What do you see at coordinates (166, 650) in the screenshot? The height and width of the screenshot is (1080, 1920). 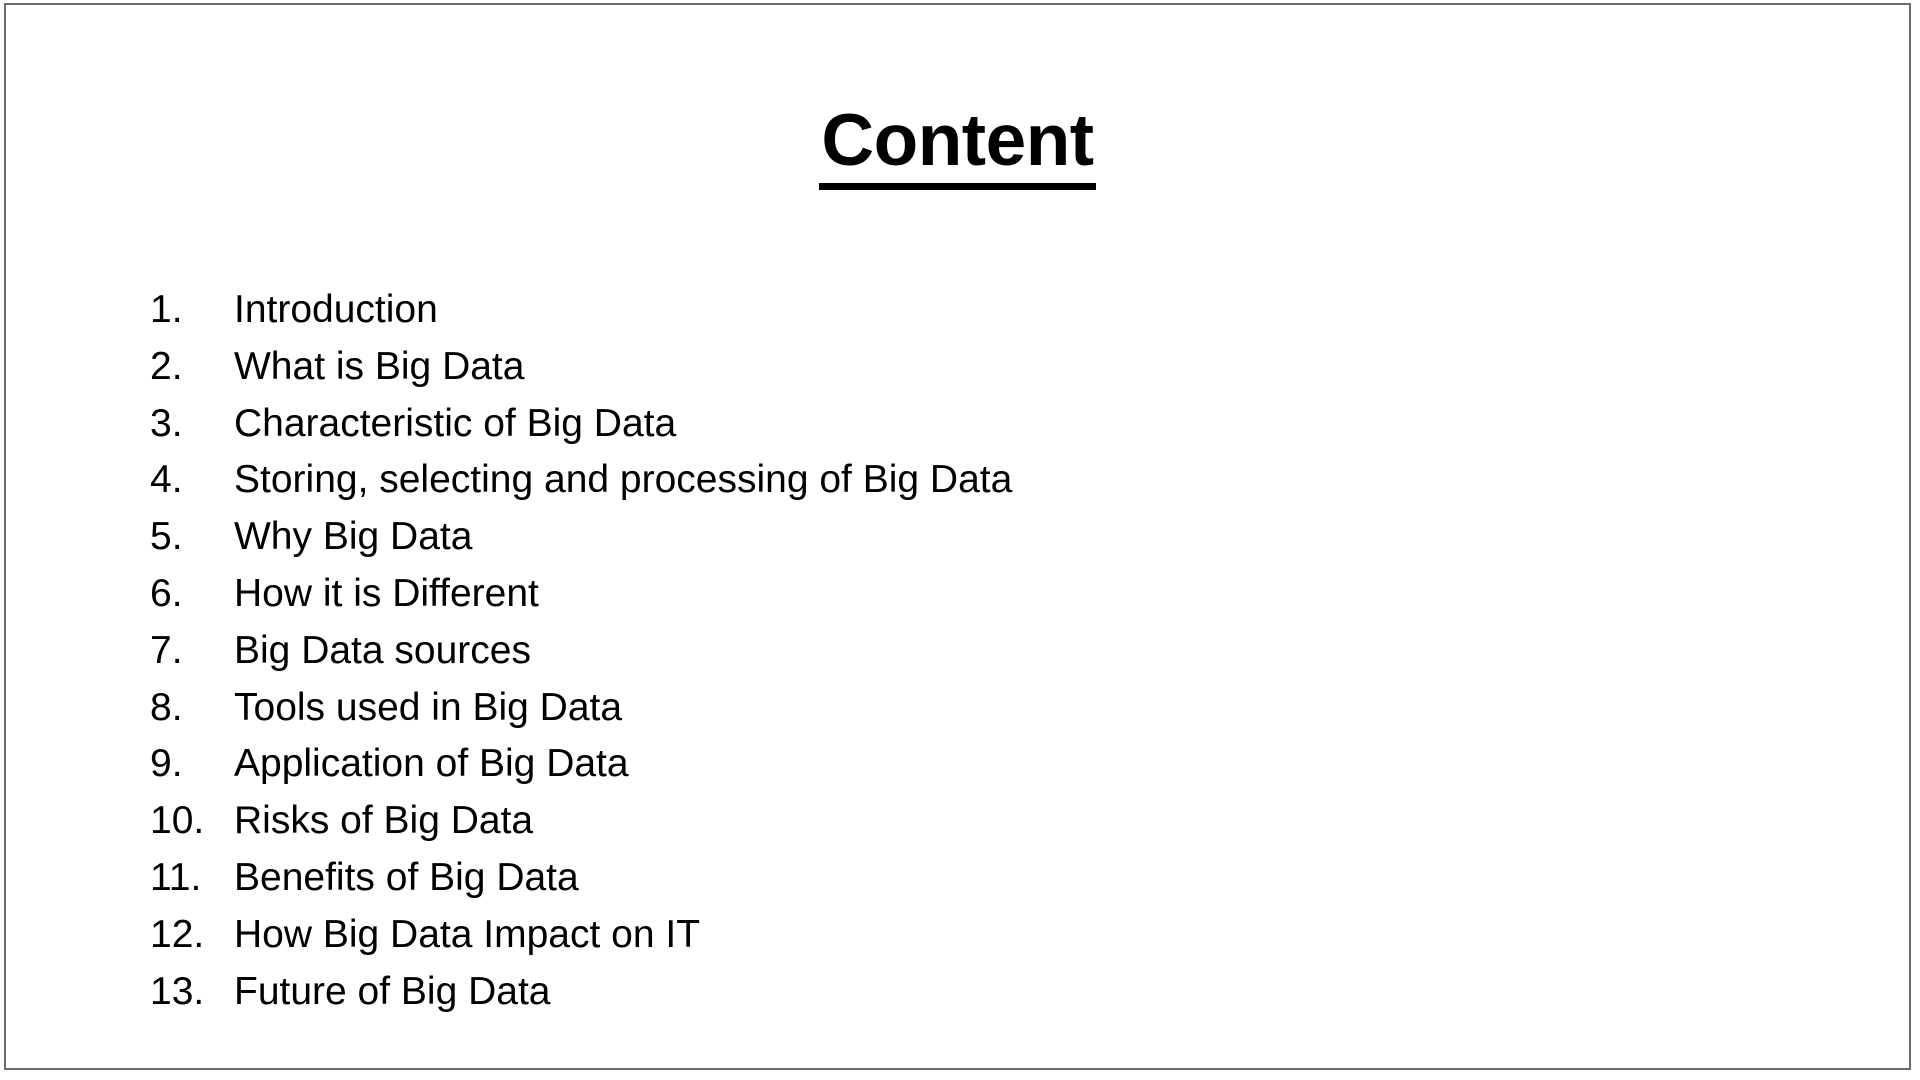 I see `list-item-number: 7.` at bounding box center [166, 650].